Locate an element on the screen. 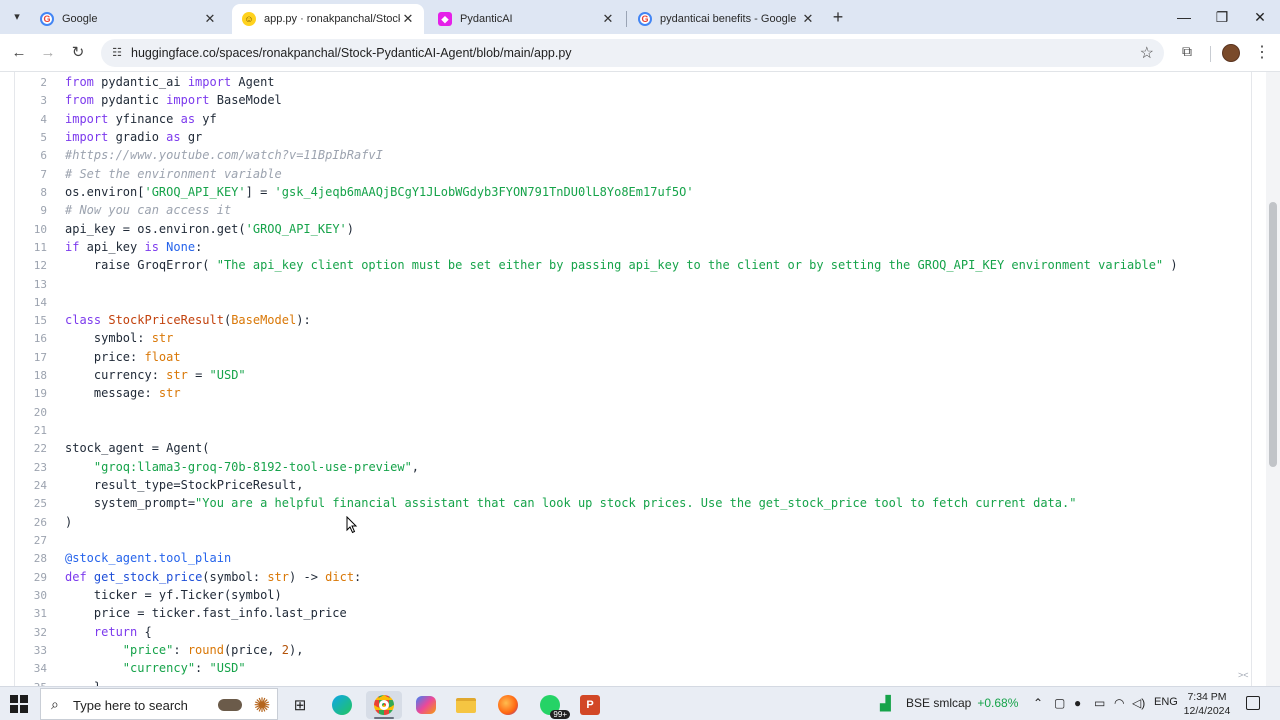  line-number: 32 is located at coordinates (40, 632).